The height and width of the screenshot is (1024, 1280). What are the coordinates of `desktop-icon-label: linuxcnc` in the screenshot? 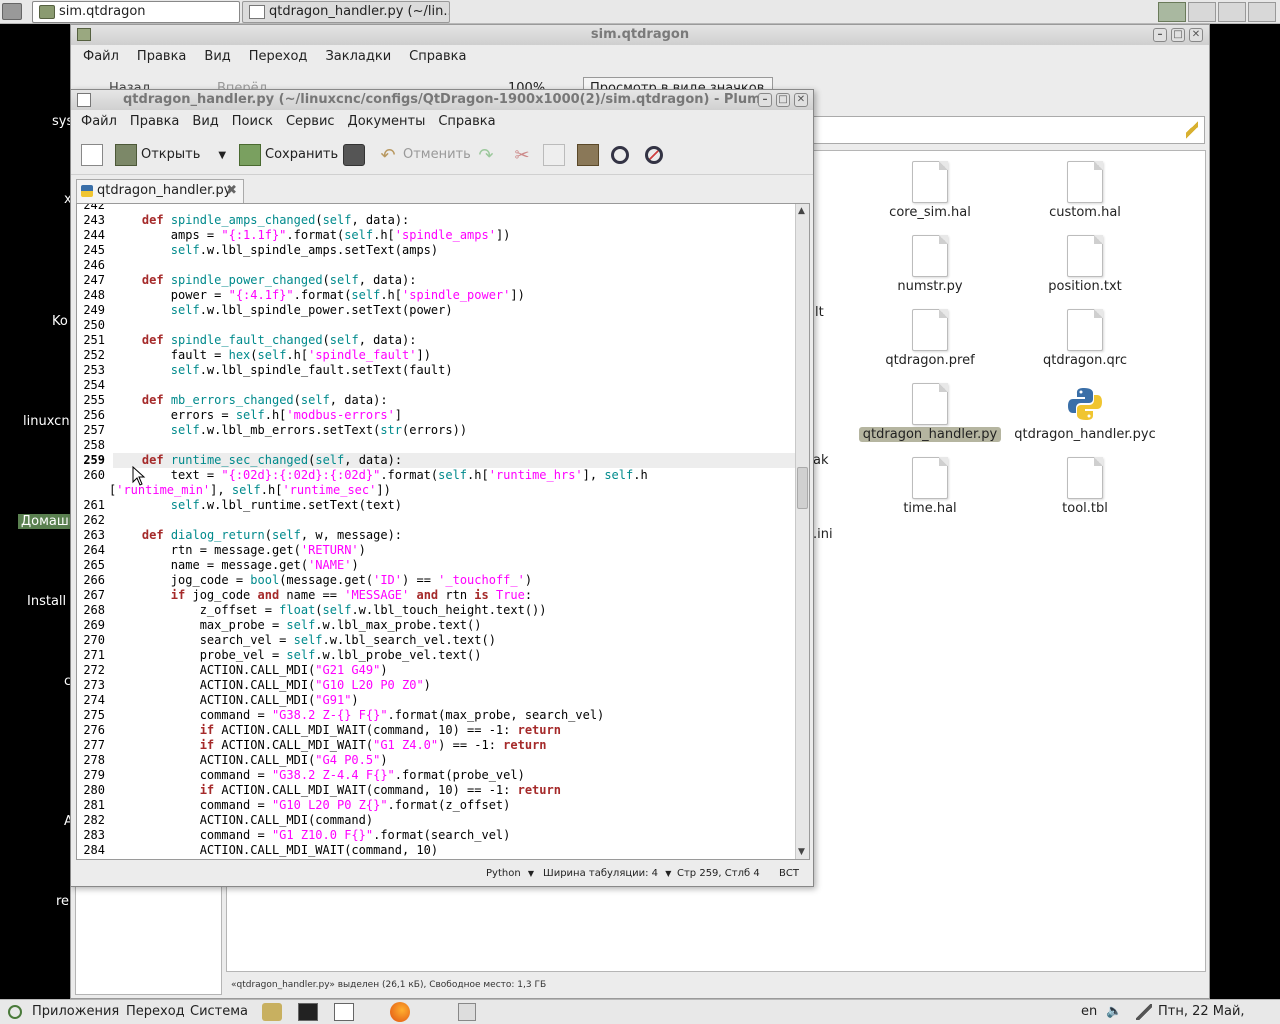 It's located at (50, 421).